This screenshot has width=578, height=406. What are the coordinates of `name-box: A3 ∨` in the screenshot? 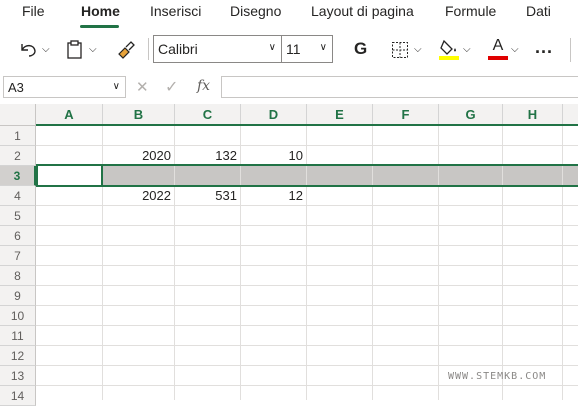 It's located at (64, 87).